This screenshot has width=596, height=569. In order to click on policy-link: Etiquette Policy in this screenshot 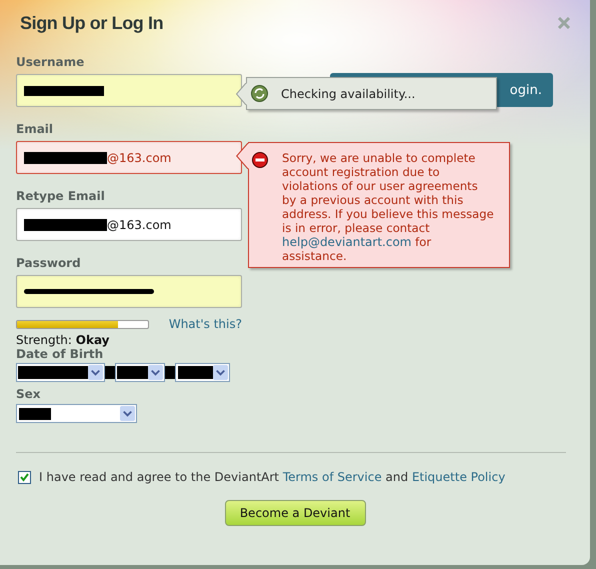, I will do `click(459, 477)`.